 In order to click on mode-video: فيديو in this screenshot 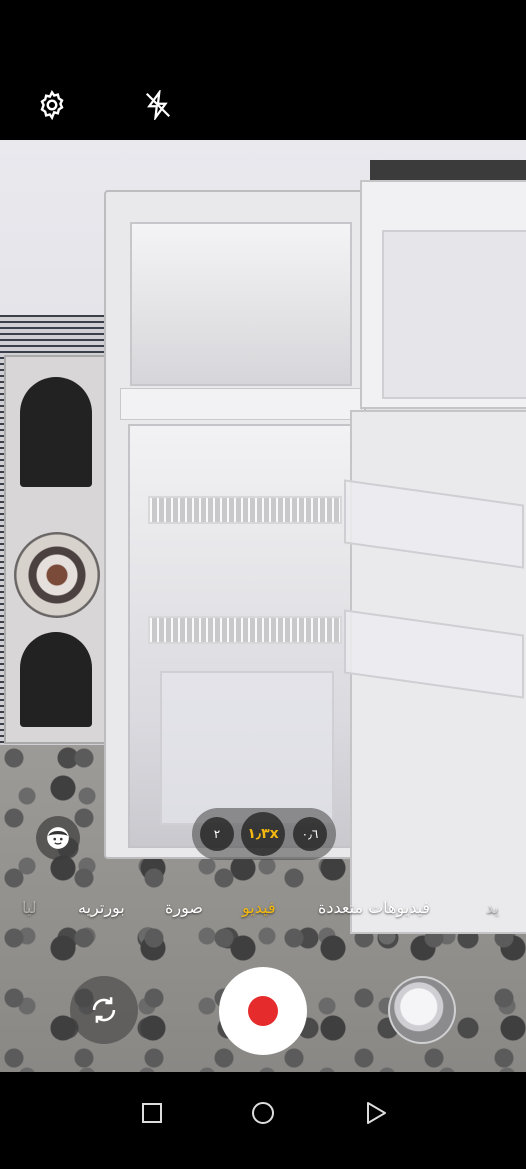, I will do `click(259, 907)`.